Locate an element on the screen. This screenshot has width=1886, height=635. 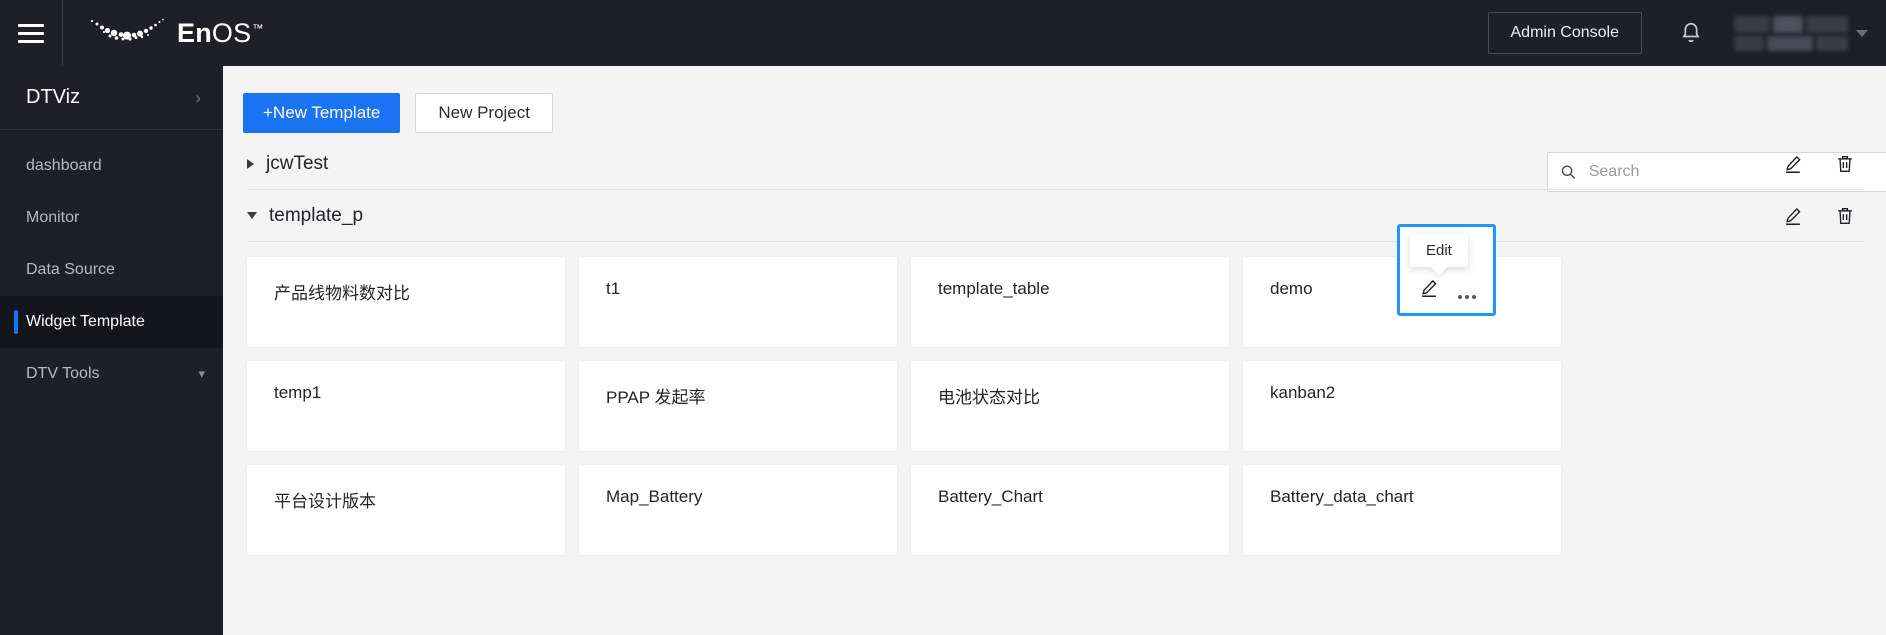
group-row-jcwtest: jcwTest is located at coordinates (1055, 164).